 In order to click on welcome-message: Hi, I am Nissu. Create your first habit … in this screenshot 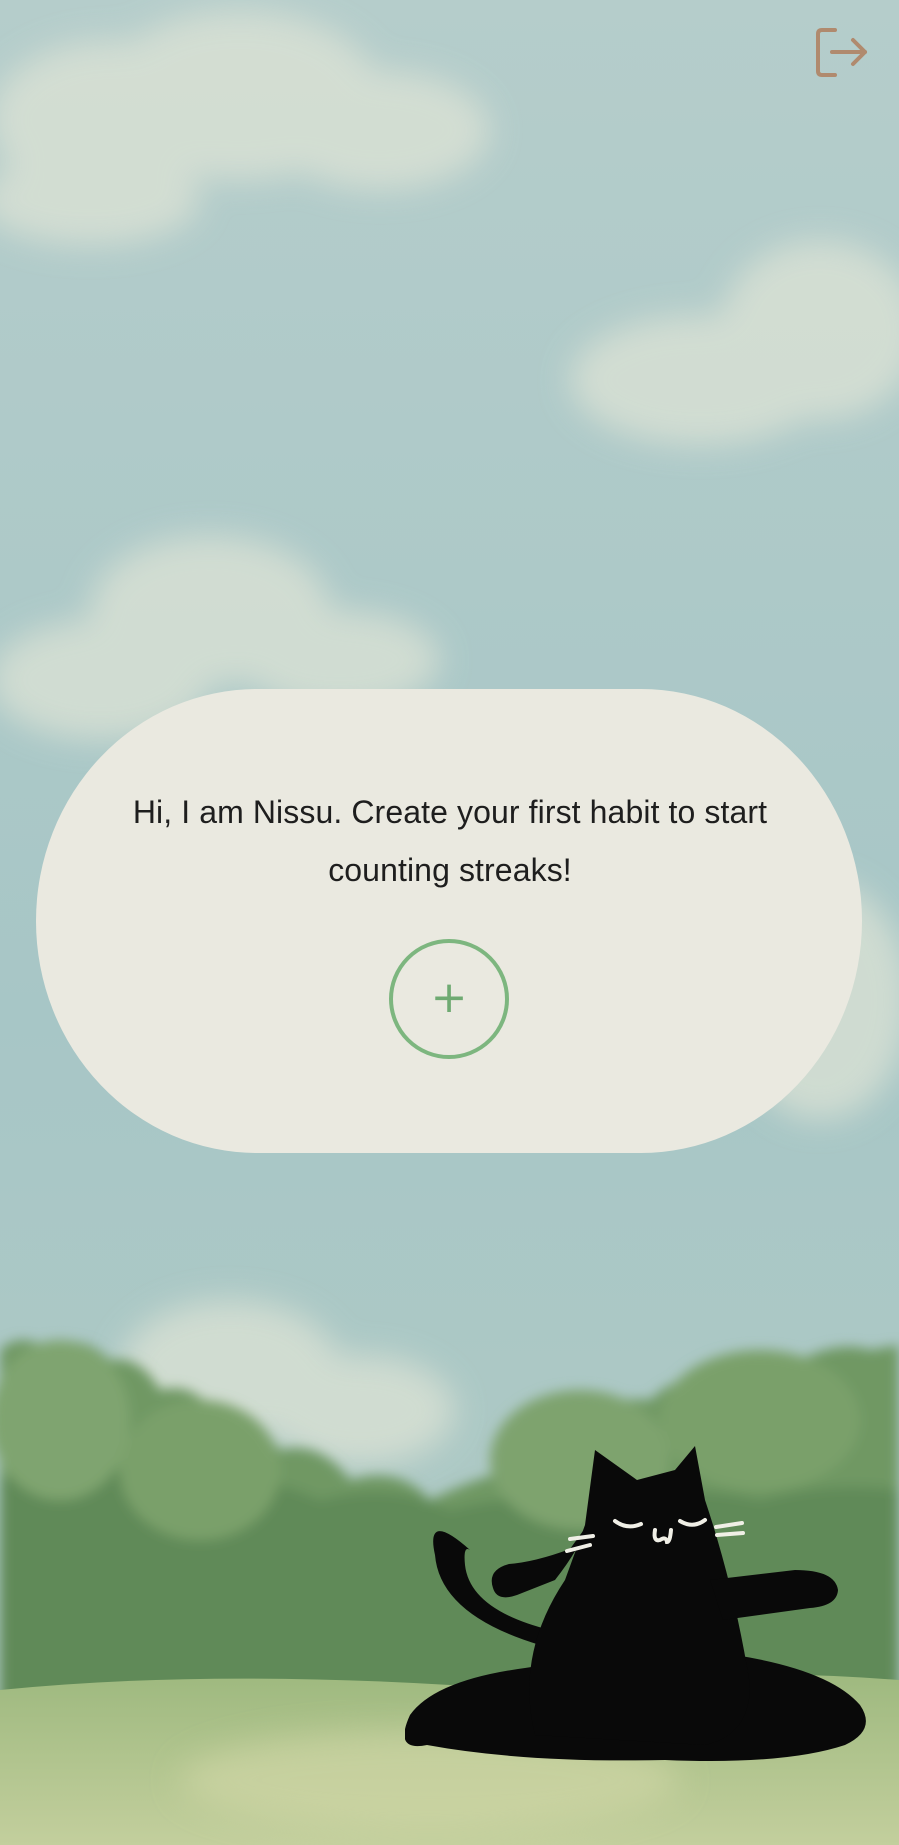, I will do `click(450, 841)`.